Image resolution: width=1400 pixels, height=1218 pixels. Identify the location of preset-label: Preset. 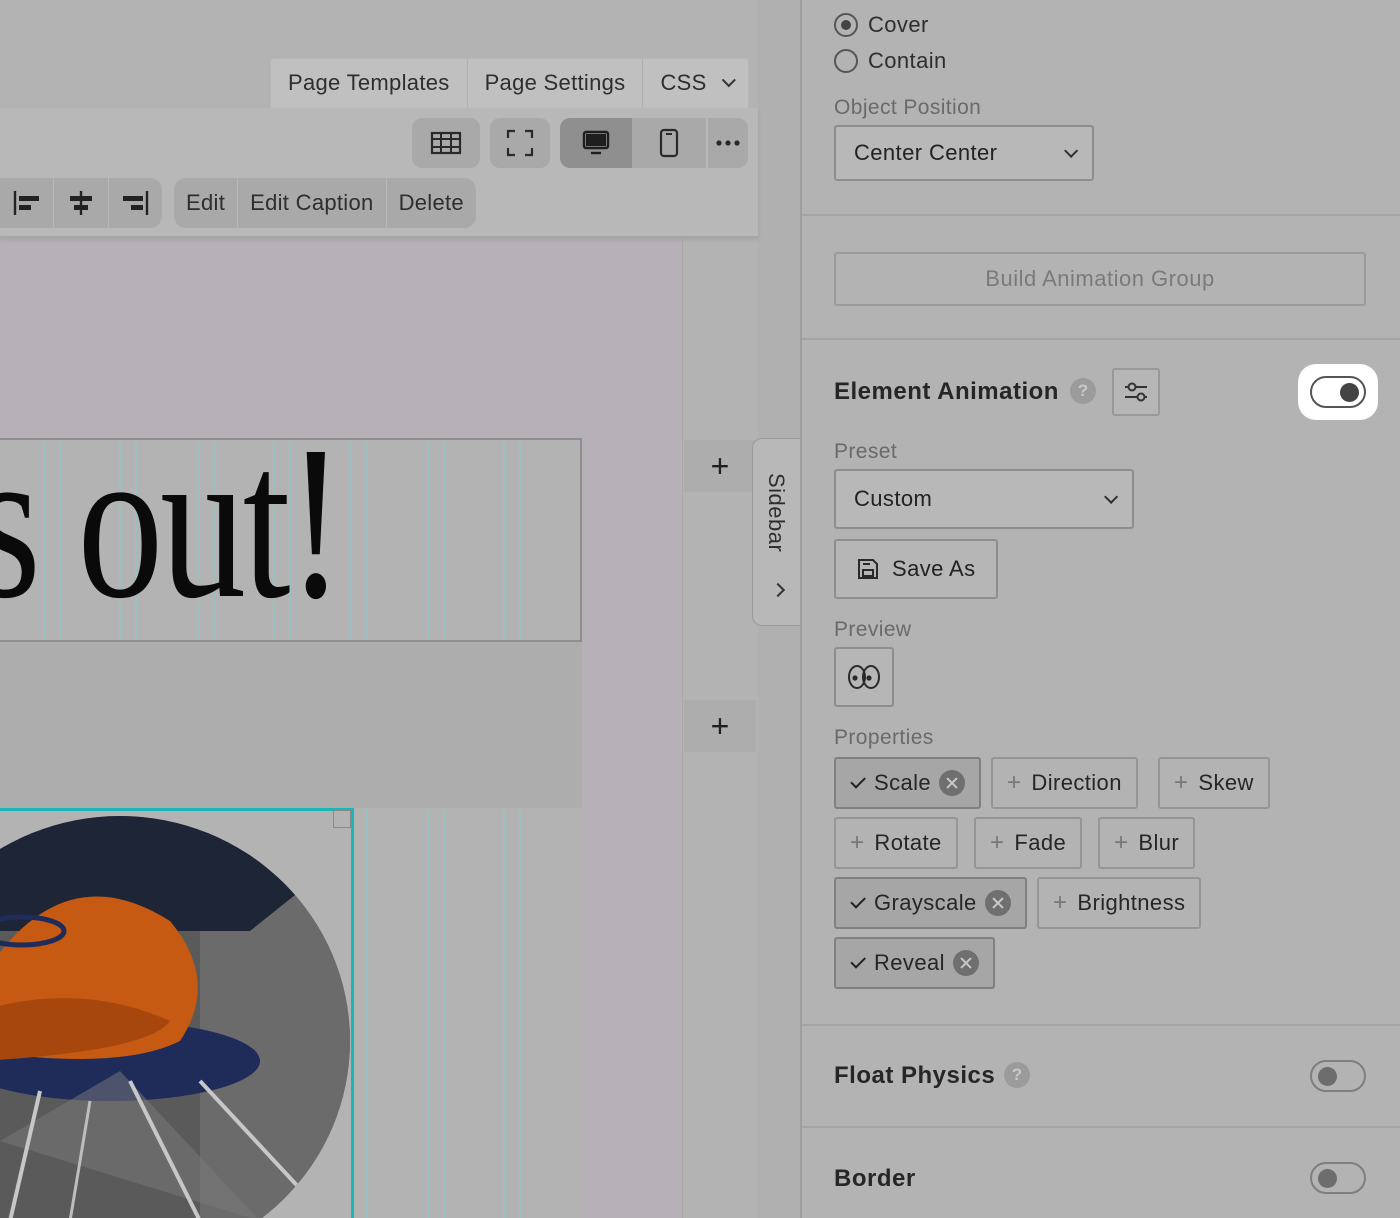
(866, 451).